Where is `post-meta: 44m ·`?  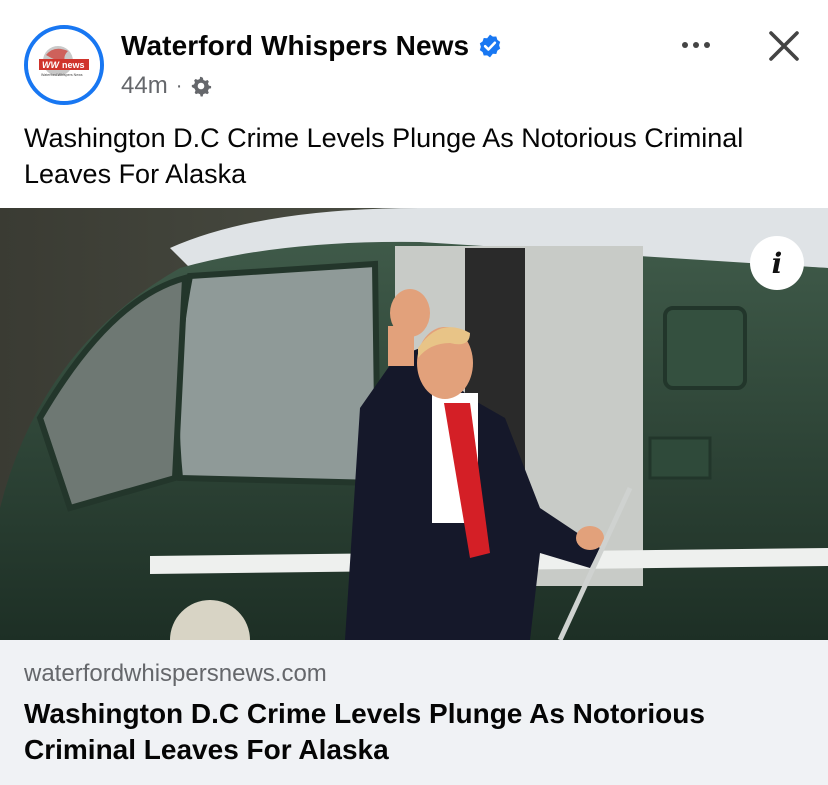 post-meta: 44m · is located at coordinates (166, 86).